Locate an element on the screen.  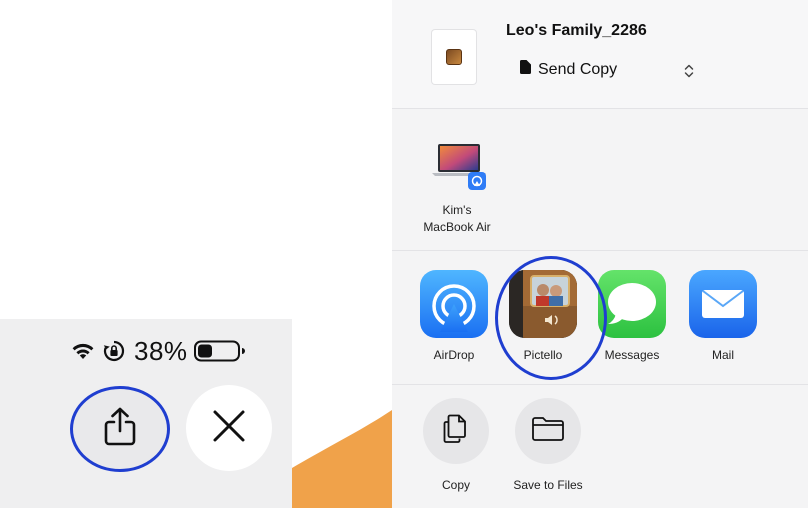
action-copy: Copy is located at coordinates (456, 445).